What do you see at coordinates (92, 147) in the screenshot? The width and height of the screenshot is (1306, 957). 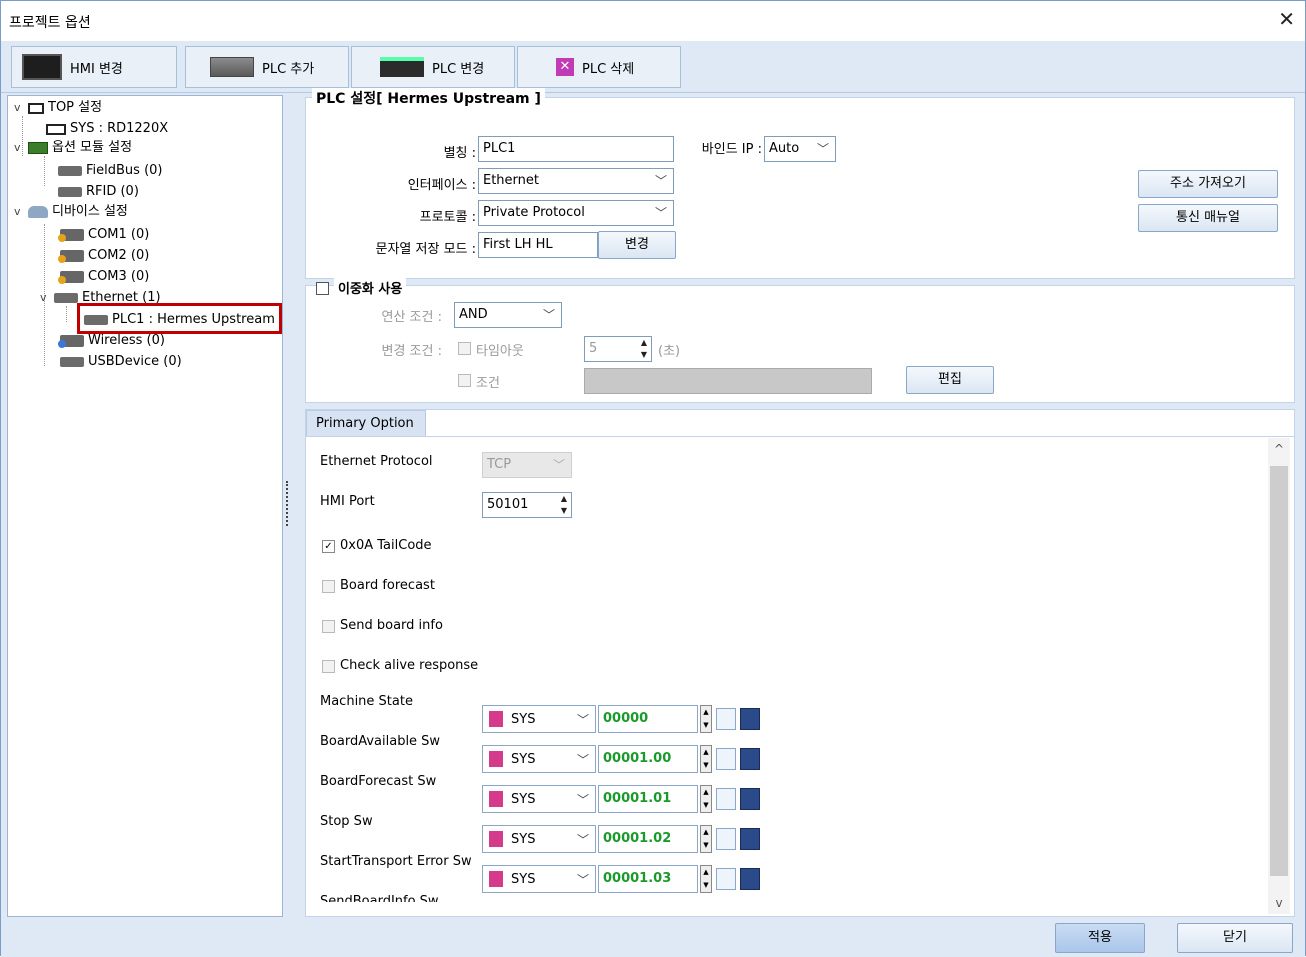 I see `tree-label-option-module: 옵션 모듈 설정` at bounding box center [92, 147].